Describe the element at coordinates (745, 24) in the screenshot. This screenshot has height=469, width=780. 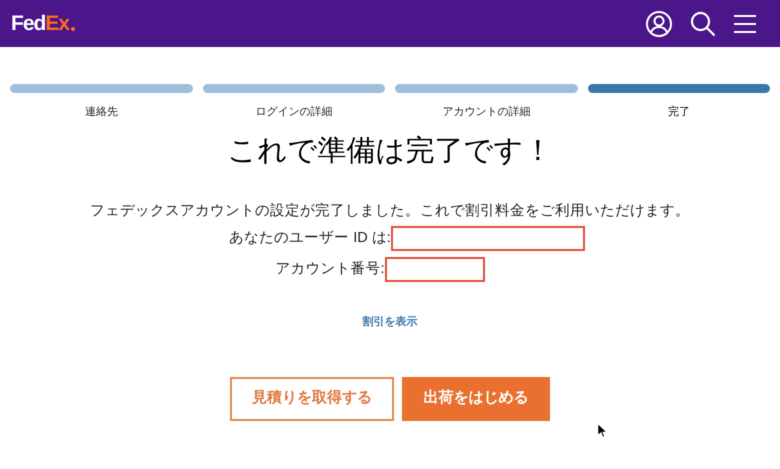
I see `menu-icon` at that location.